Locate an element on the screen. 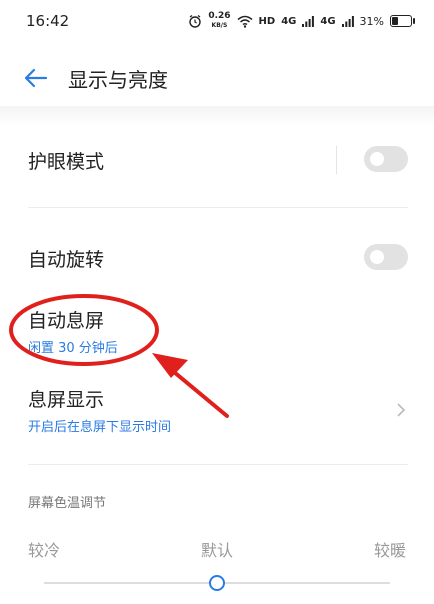 The width and height of the screenshot is (434, 604). network-speed: 0.26 KB/S is located at coordinates (219, 21).